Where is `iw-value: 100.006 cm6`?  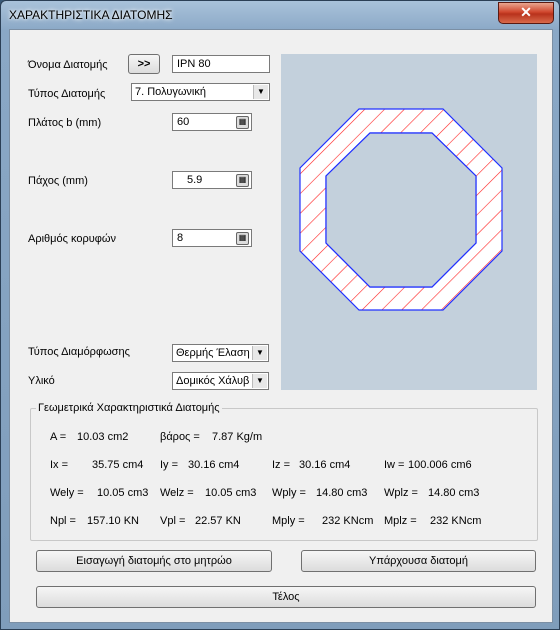 iw-value: 100.006 cm6 is located at coordinates (440, 465).